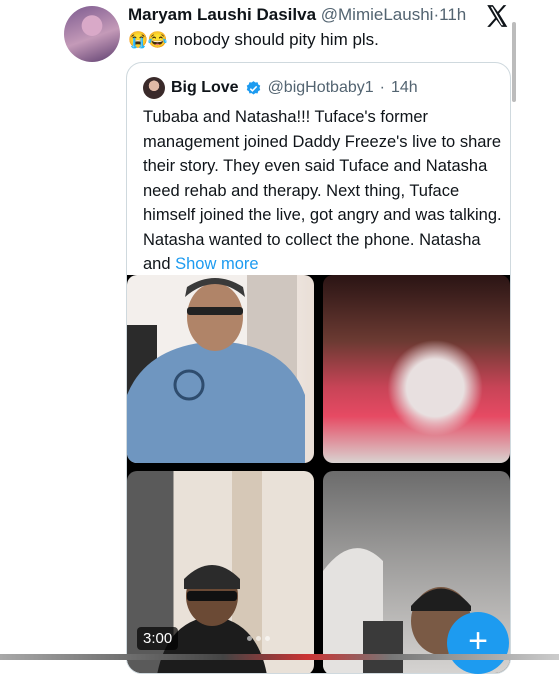 This screenshot has width=559, height=674. Describe the element at coordinates (205, 88) in the screenshot. I see `quoted-author-name: Big Love` at that location.